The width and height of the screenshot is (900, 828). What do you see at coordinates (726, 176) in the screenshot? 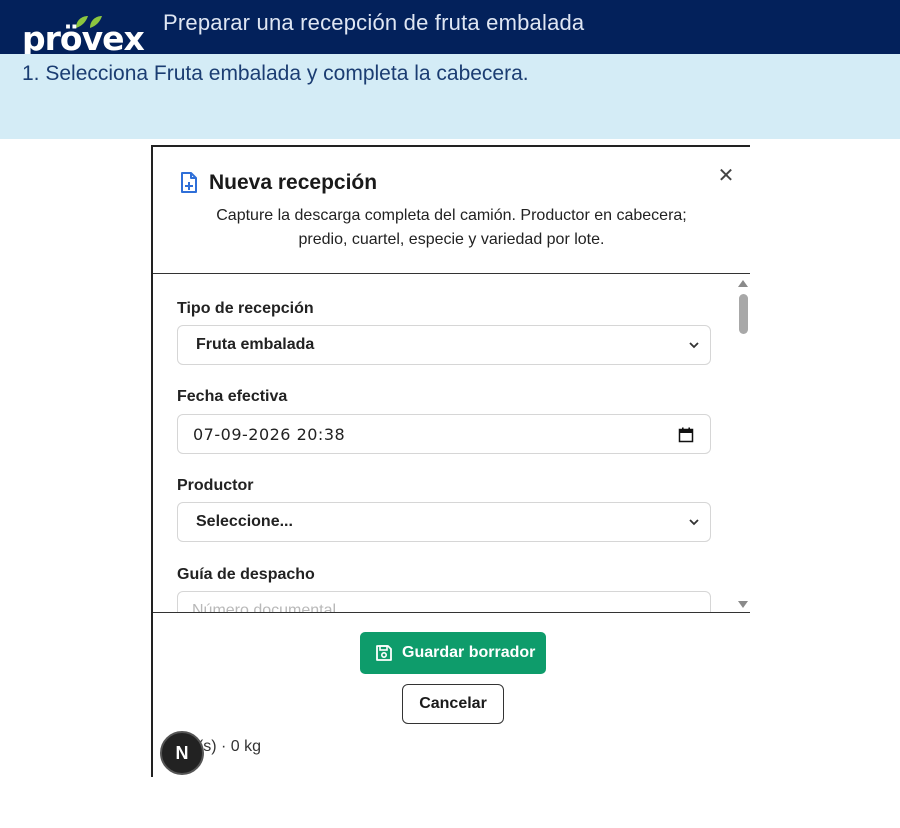
I see `close-icon: ✕` at bounding box center [726, 176].